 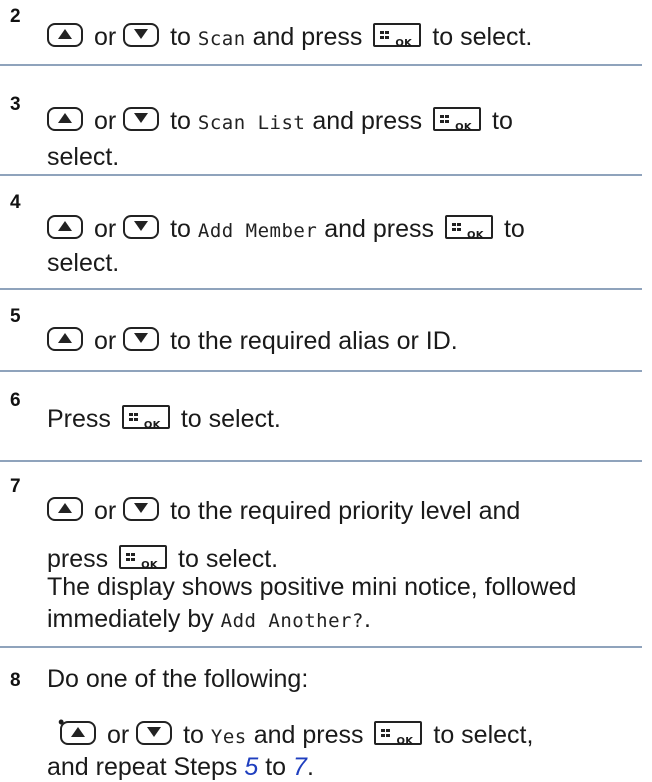 I want to click on step-line: or to the required alias or ID., so click(x=252, y=341).